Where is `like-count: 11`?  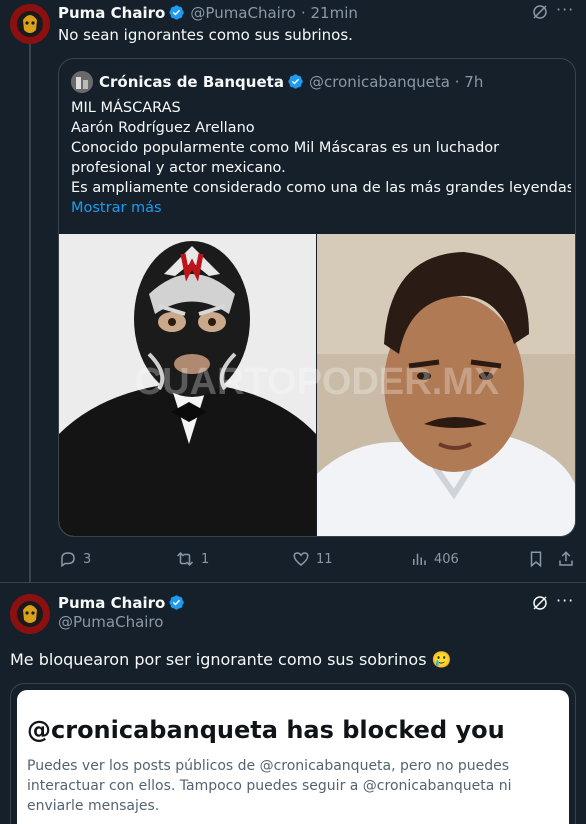 like-count: 11 is located at coordinates (324, 559).